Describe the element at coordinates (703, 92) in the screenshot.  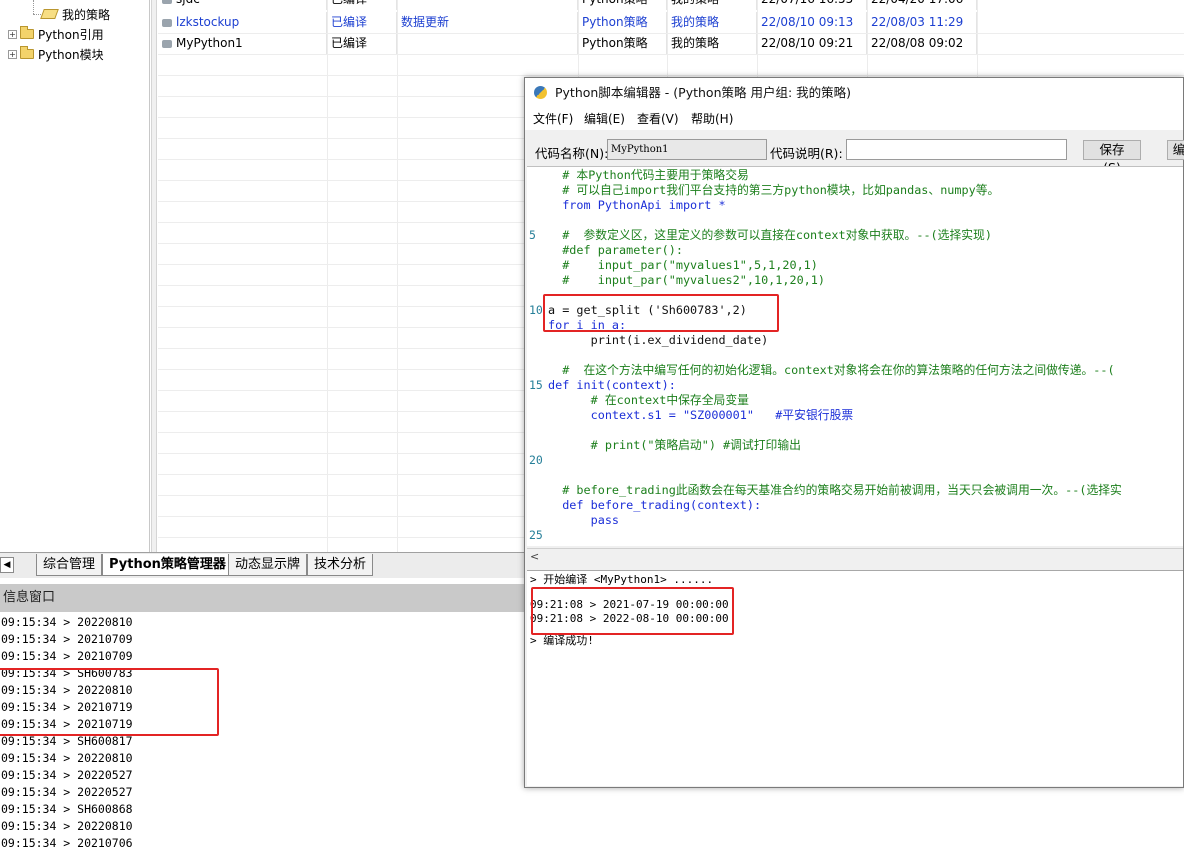
I see `editor-title: Python脚本编辑器 - (Python策略 用户组: 我的策略)` at that location.